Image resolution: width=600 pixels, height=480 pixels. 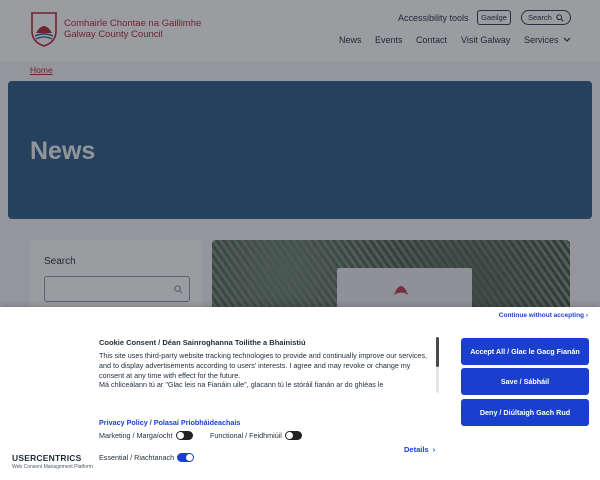 What do you see at coordinates (416, 449) in the screenshot?
I see `details-label: Details` at bounding box center [416, 449].